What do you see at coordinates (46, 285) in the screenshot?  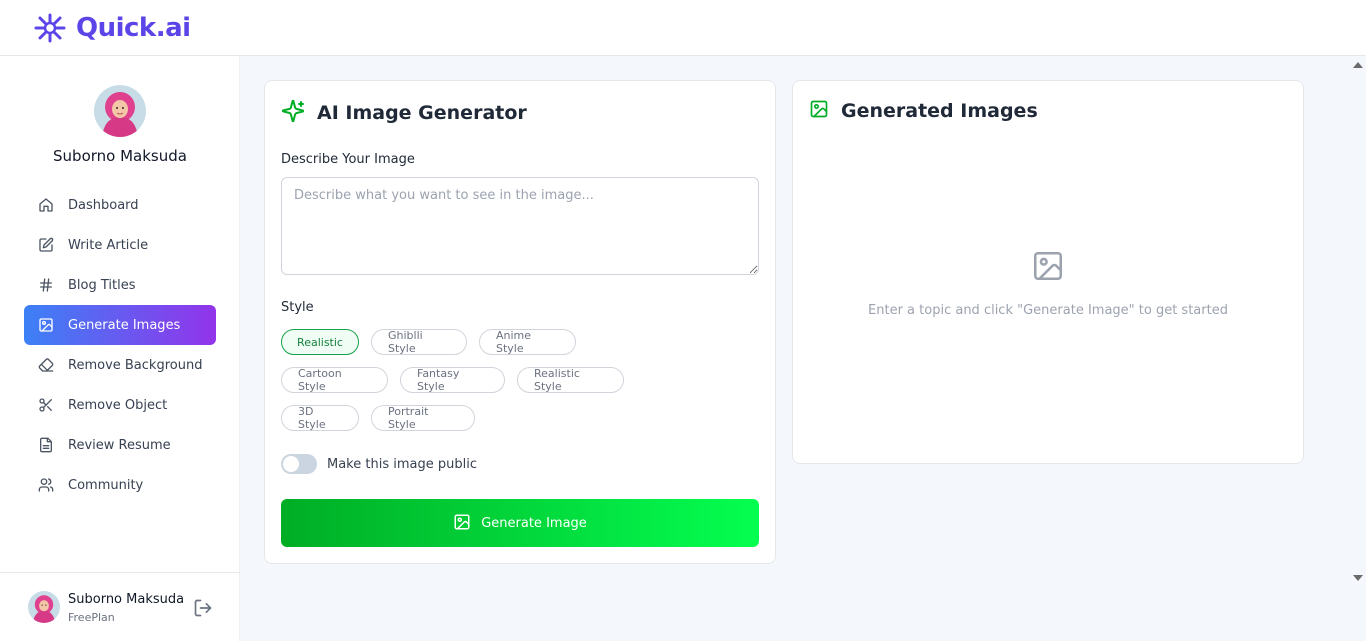 I see `hash-icon` at bounding box center [46, 285].